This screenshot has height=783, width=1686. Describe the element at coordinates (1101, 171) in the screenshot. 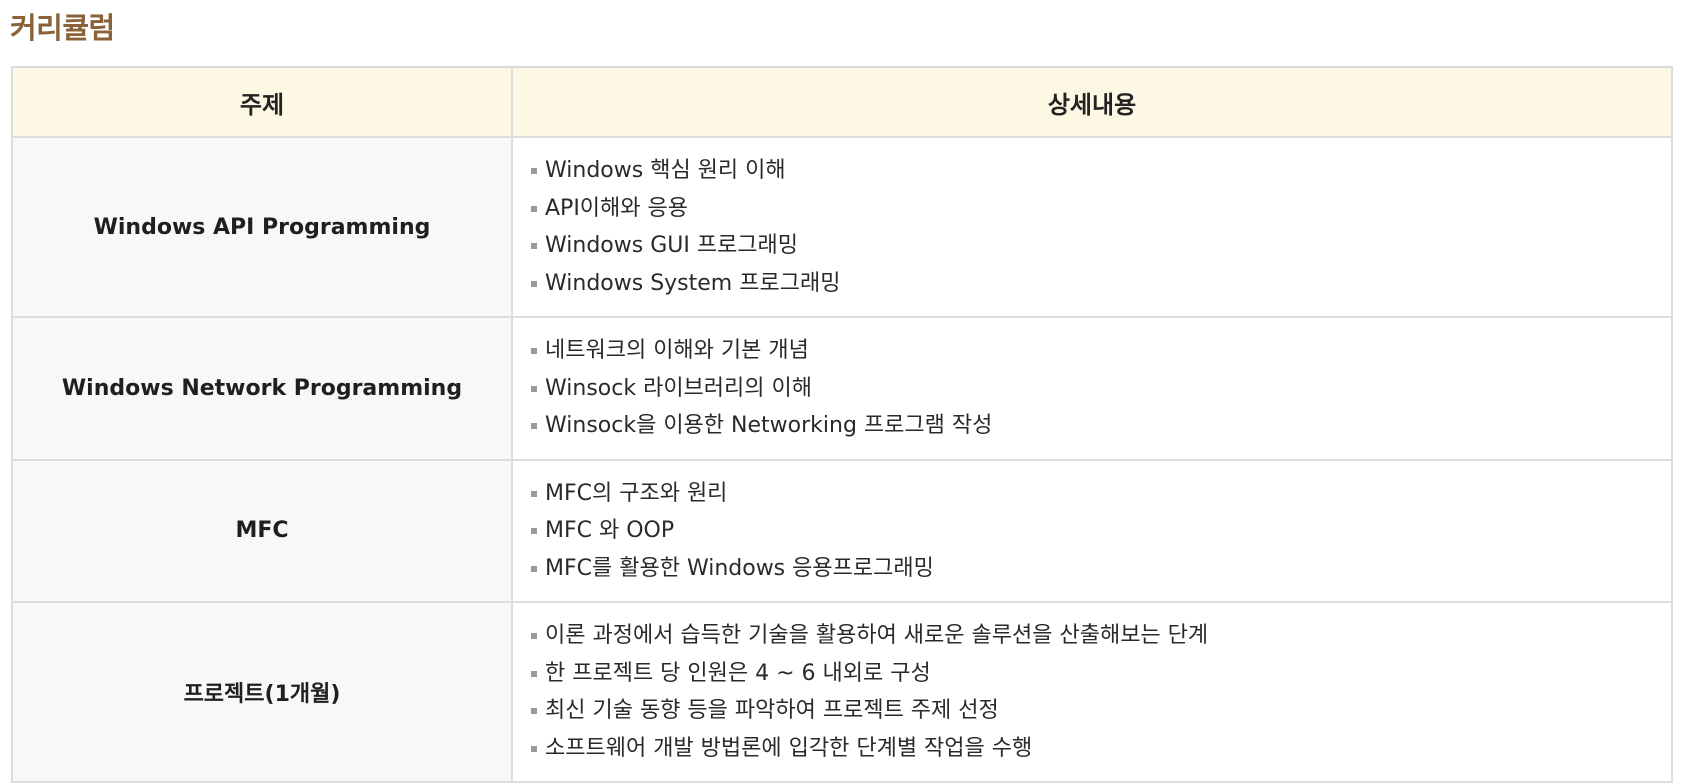

I see `list-item: Windows 핵심 원리 이해` at that location.